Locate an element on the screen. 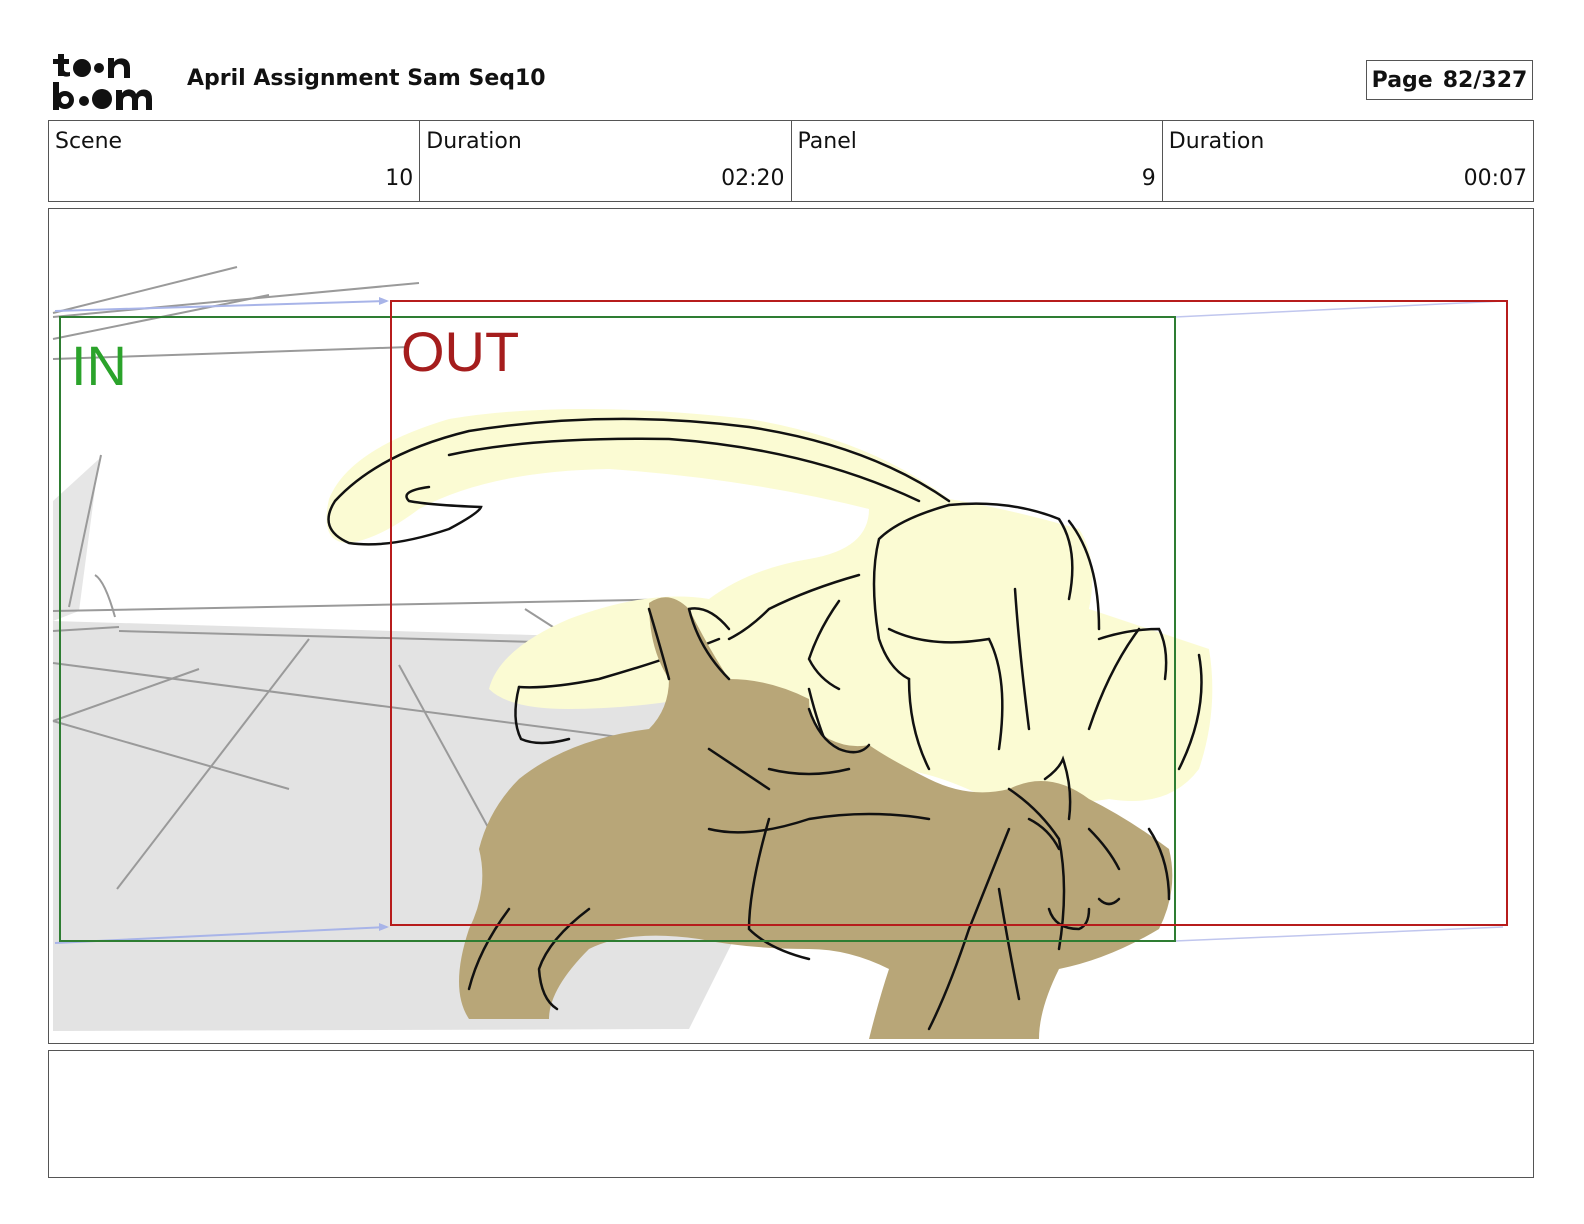 This screenshot has height=1224, width=1584. panel-duration-cell: Duration 00:07 is located at coordinates (1348, 161).